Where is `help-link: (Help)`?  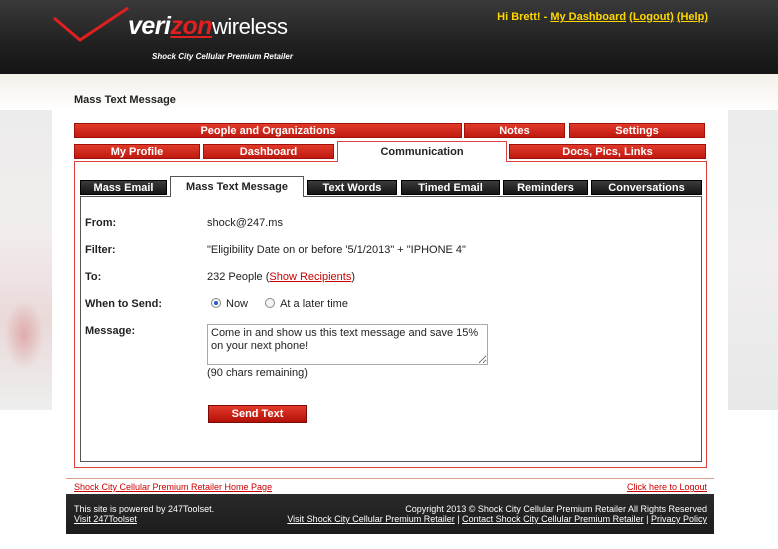
help-link: (Help) is located at coordinates (692, 17).